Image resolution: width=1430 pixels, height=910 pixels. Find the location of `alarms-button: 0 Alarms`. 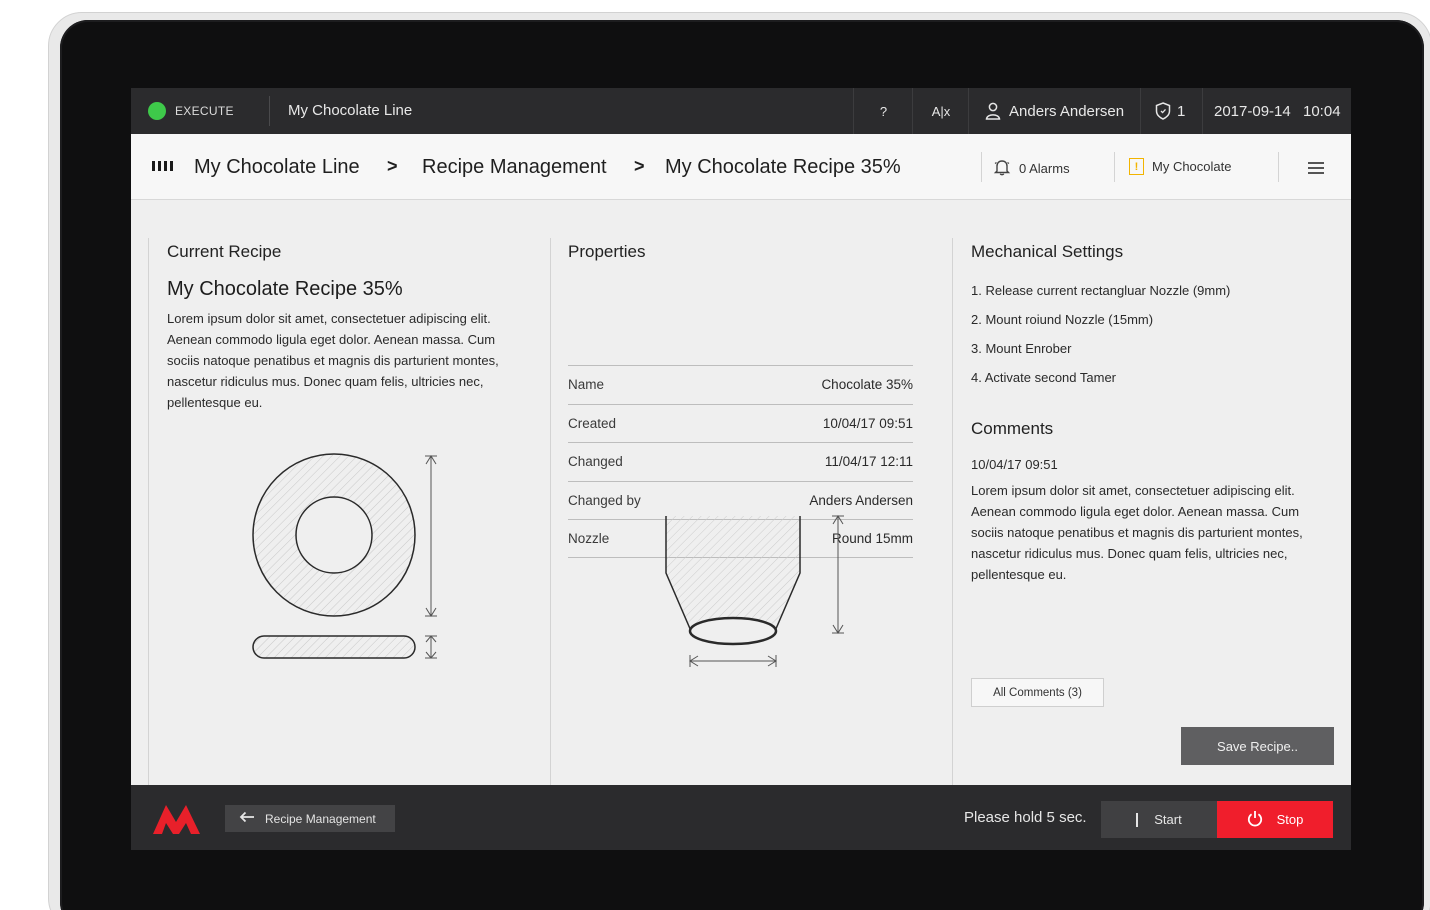

alarms-button: 0 Alarms is located at coordinates (1031, 168).